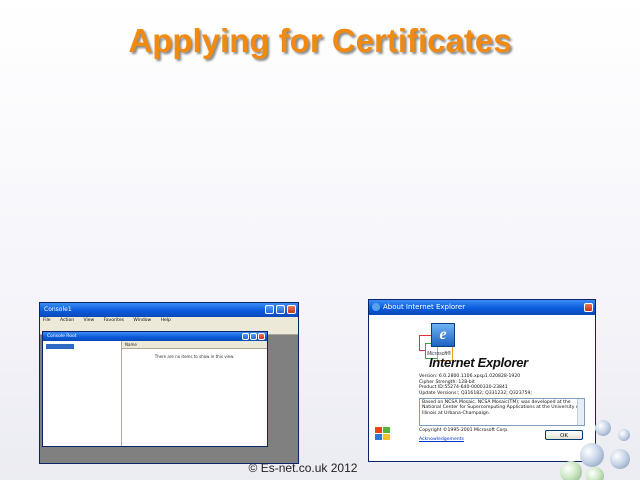  Describe the element at coordinates (320, 40) in the screenshot. I see `slide-title: Applying for Certificates` at that location.